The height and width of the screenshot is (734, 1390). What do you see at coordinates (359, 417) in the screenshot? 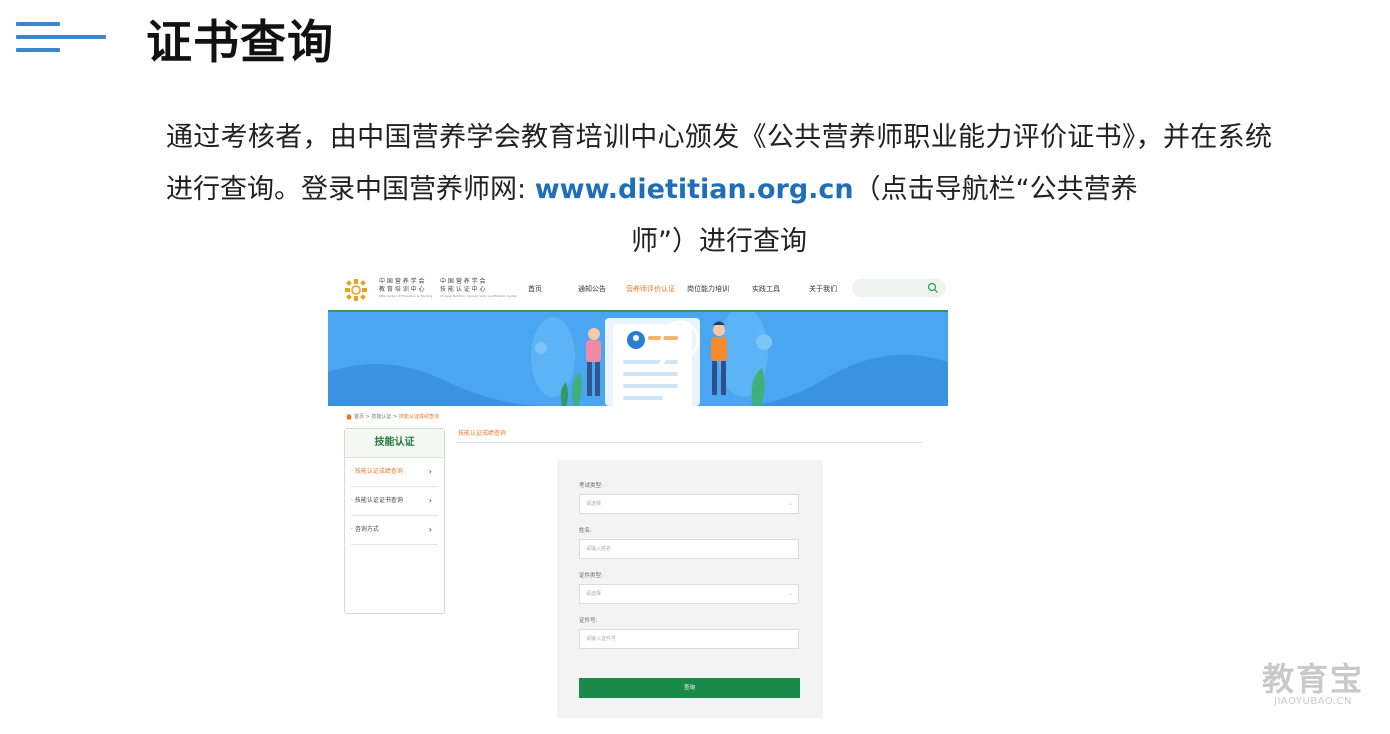
I see `breadcrumb-home: 首页` at bounding box center [359, 417].